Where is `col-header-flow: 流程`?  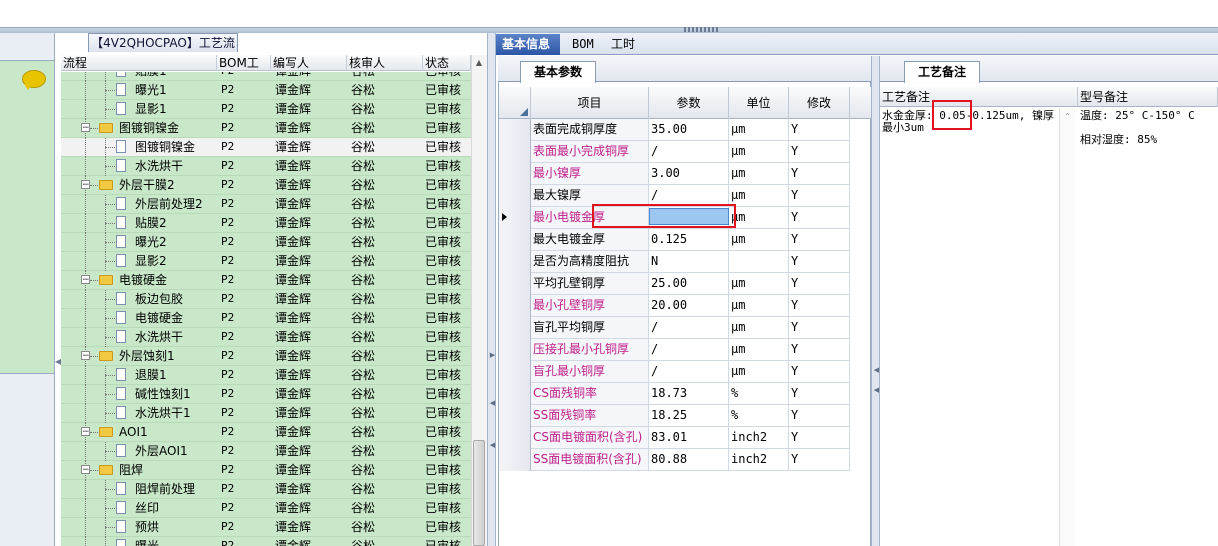 col-header-flow: 流程 is located at coordinates (139, 63).